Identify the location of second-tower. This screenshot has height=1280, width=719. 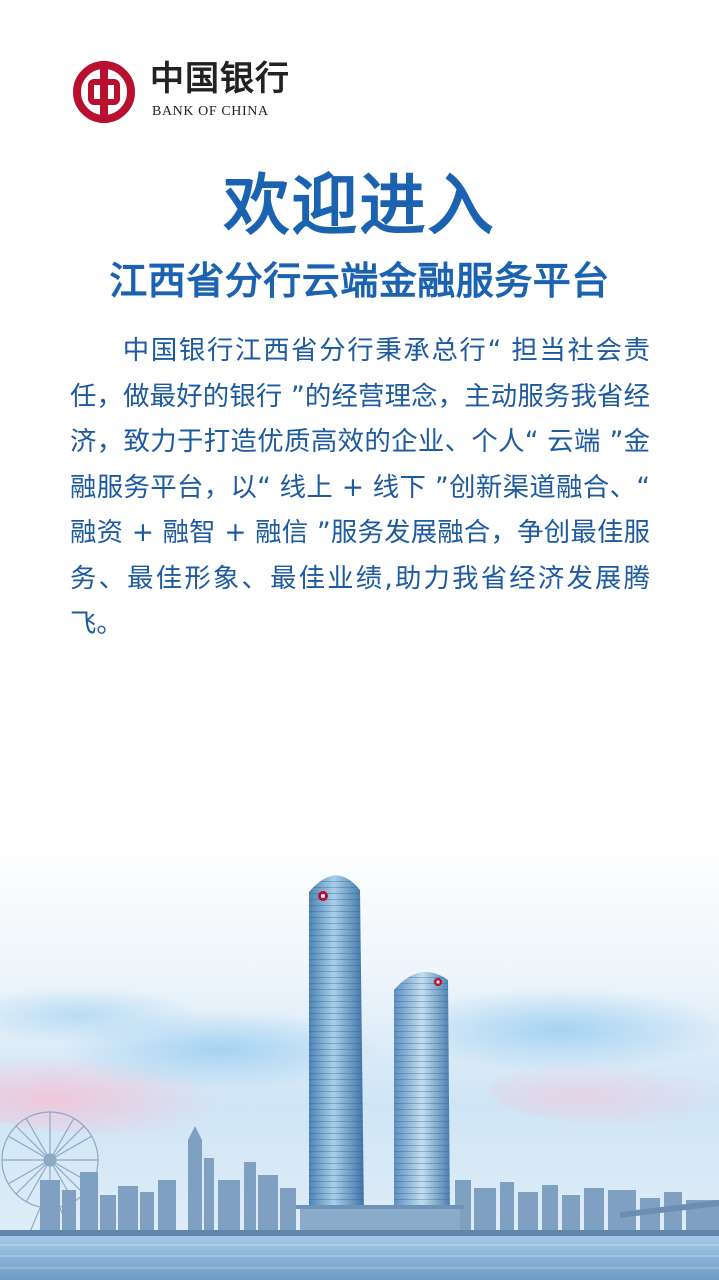
(422, 1096).